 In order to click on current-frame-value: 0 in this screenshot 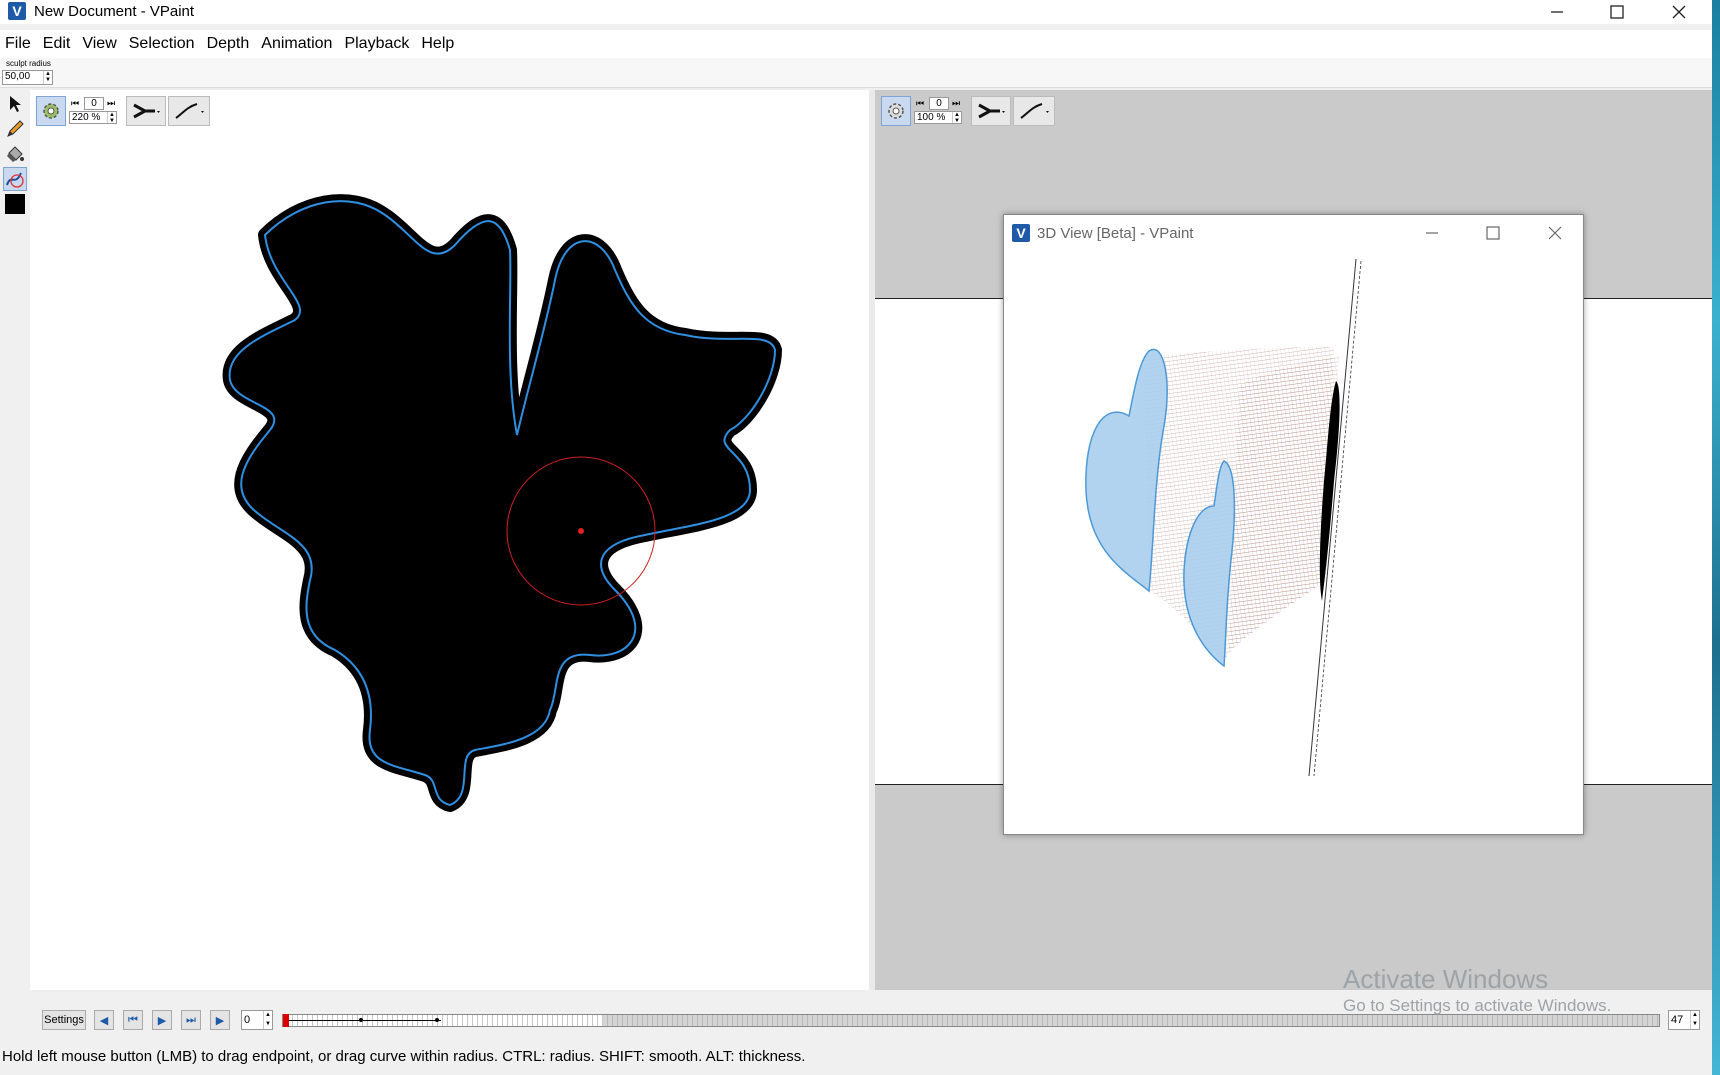, I will do `click(247, 1020)`.